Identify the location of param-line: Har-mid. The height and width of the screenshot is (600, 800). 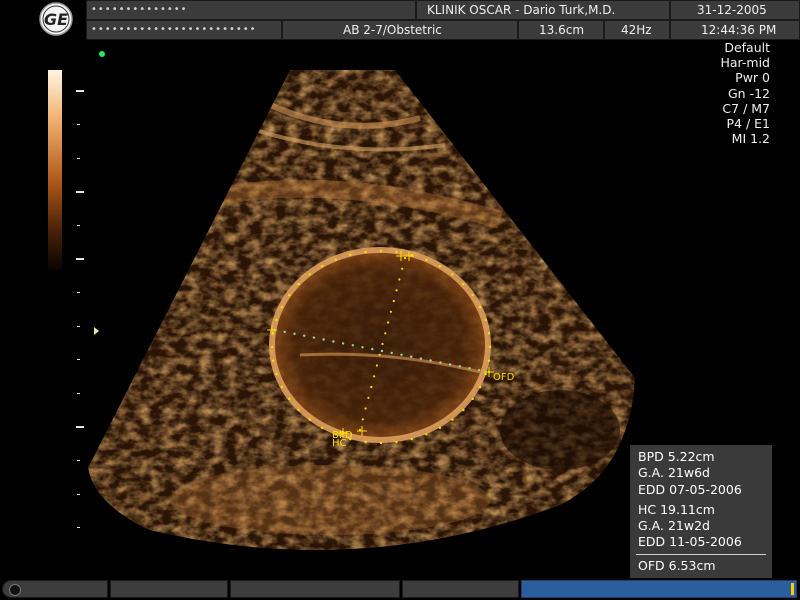
(745, 63).